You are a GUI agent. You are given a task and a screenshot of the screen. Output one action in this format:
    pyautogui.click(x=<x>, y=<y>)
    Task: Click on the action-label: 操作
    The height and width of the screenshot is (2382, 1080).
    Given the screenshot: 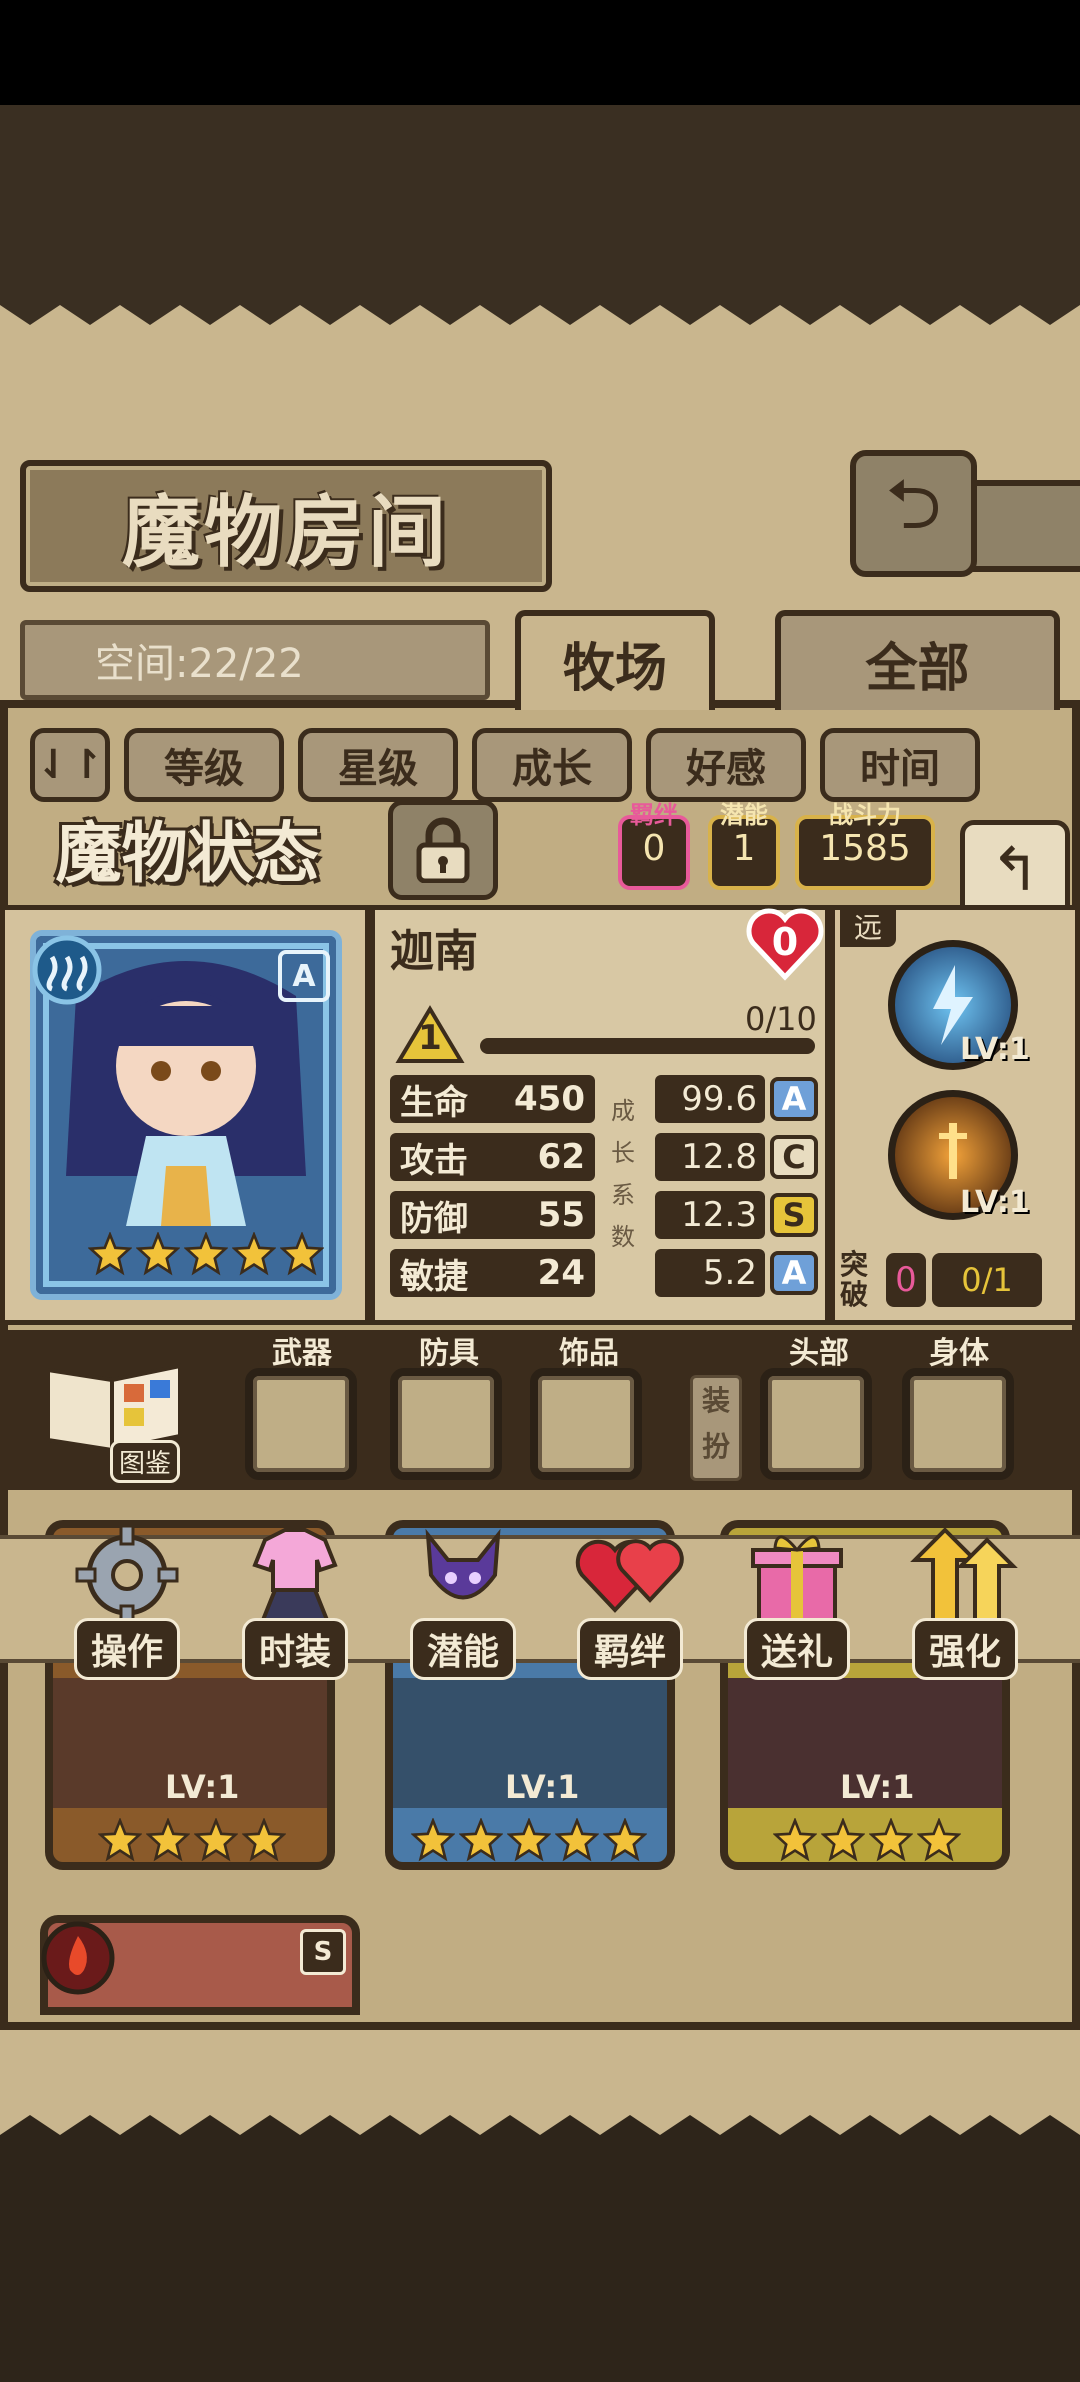 What is the action you would take?
    pyautogui.click(x=126, y=1649)
    